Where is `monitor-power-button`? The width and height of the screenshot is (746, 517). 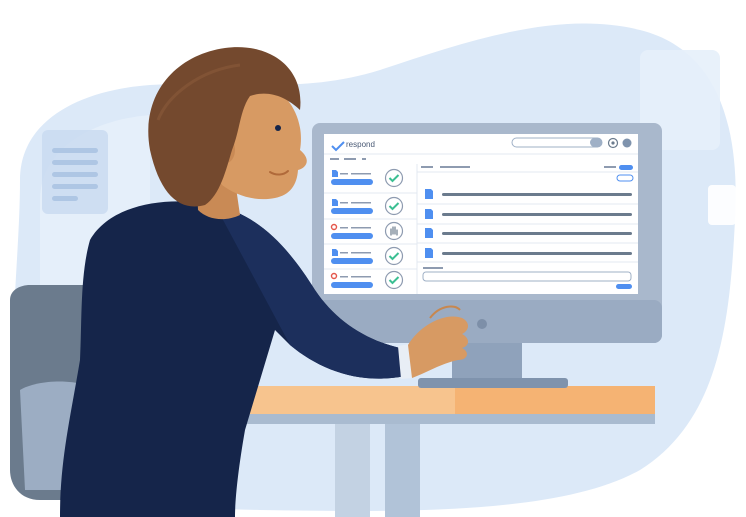 monitor-power-button is located at coordinates (482, 324).